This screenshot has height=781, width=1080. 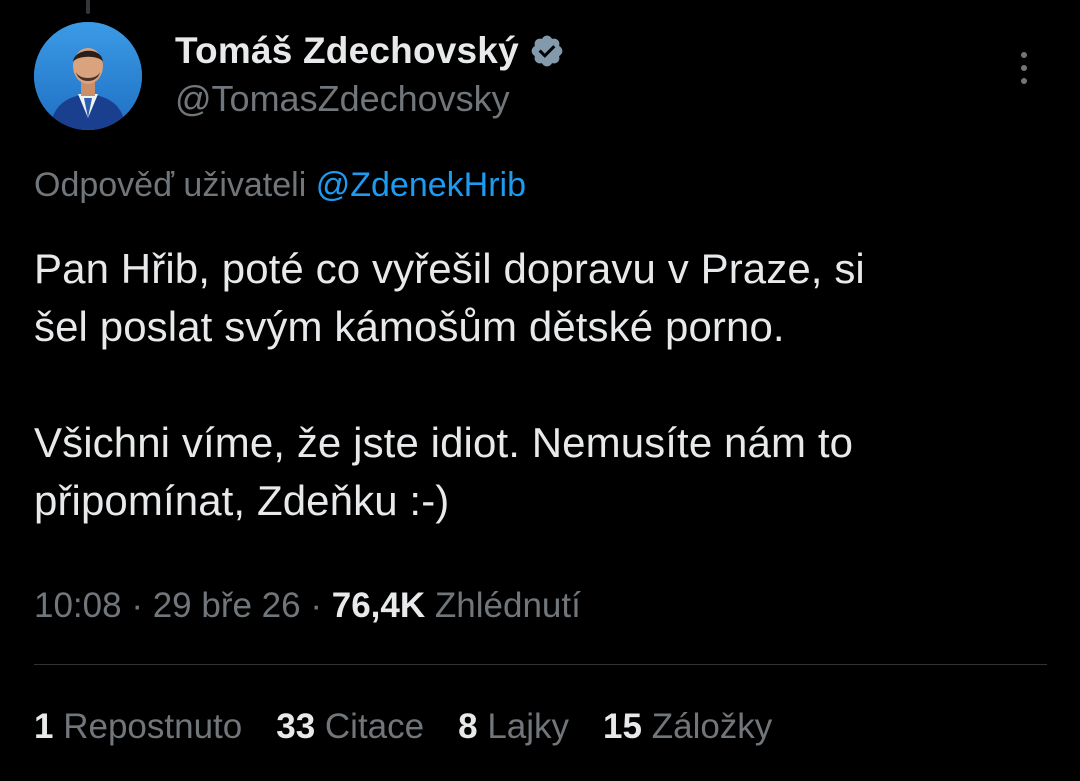 I want to click on tweet-date: 29 bře 26, so click(x=227, y=605).